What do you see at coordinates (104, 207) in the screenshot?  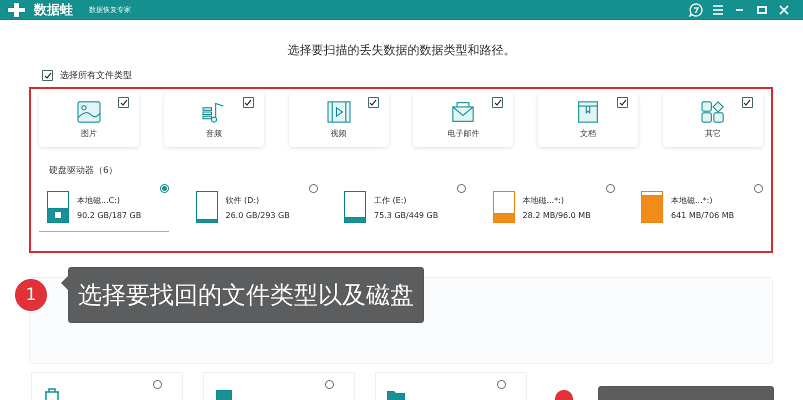 I see `drive-item: 本地磁...C:) 90.2 GB/187 GB` at bounding box center [104, 207].